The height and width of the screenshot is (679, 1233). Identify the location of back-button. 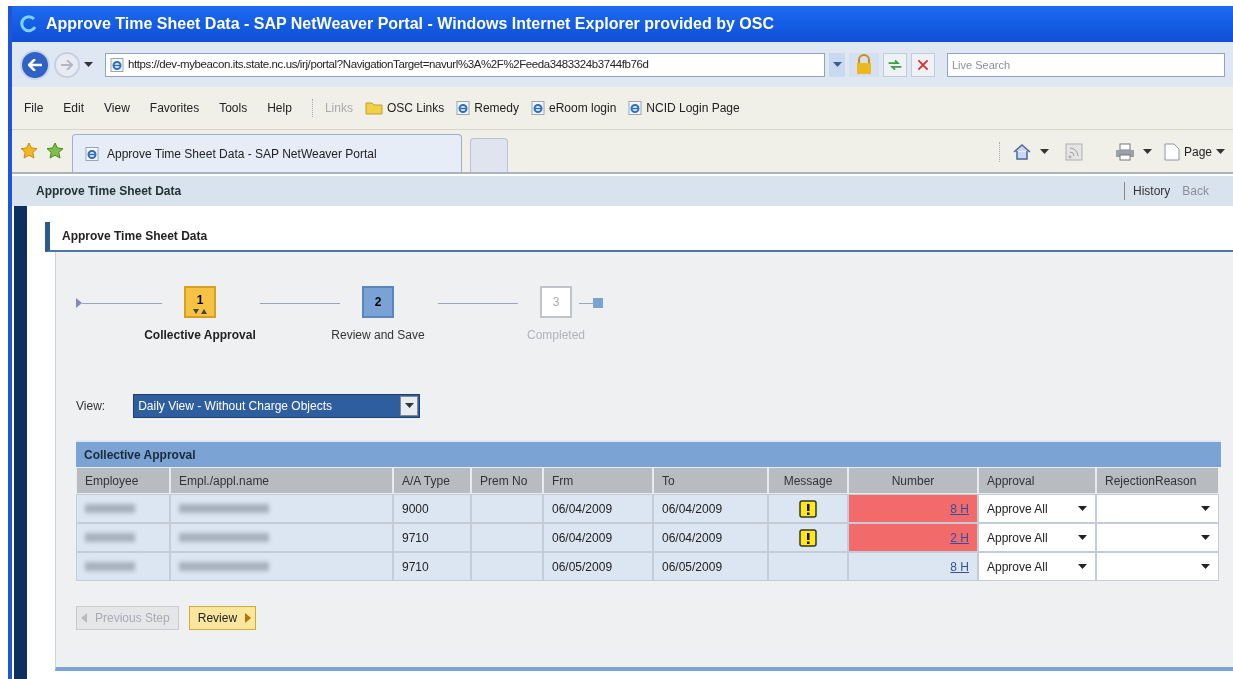
(35, 64).